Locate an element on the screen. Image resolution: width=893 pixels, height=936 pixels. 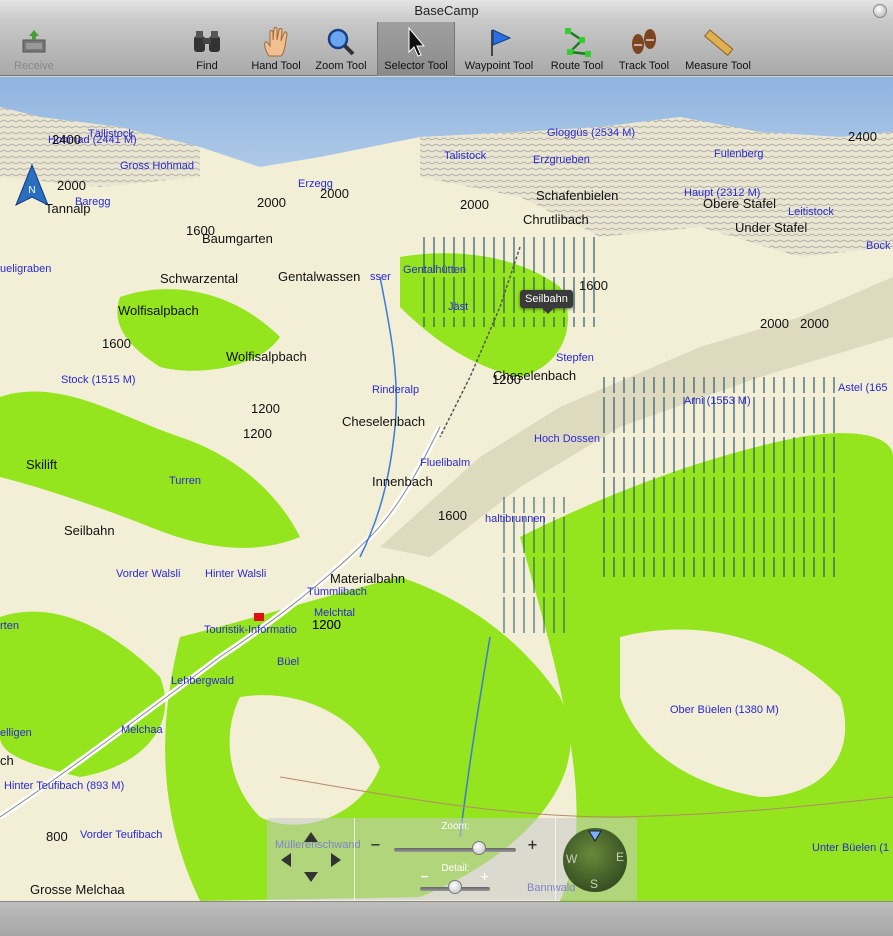
magnifier-icon is located at coordinates (341, 42).